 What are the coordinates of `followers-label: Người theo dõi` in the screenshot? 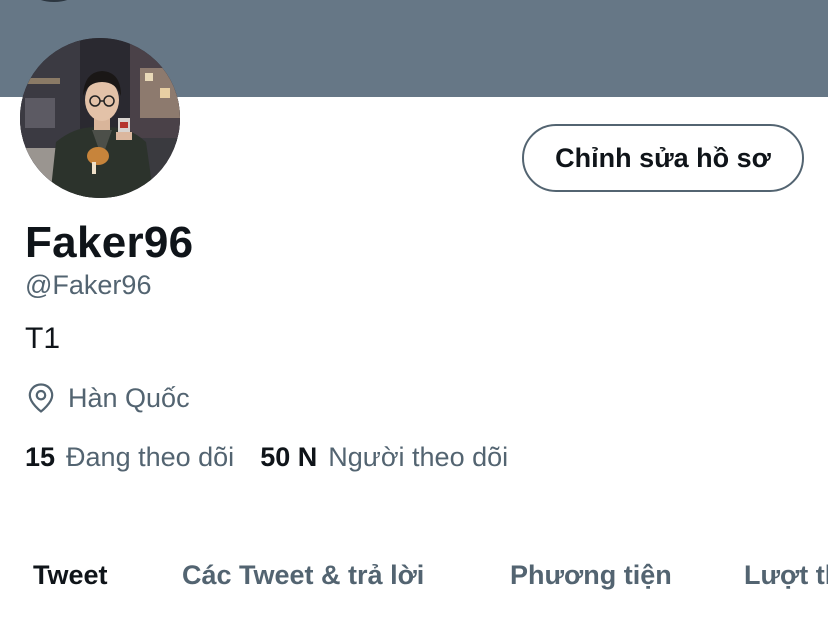 It's located at (418, 457).